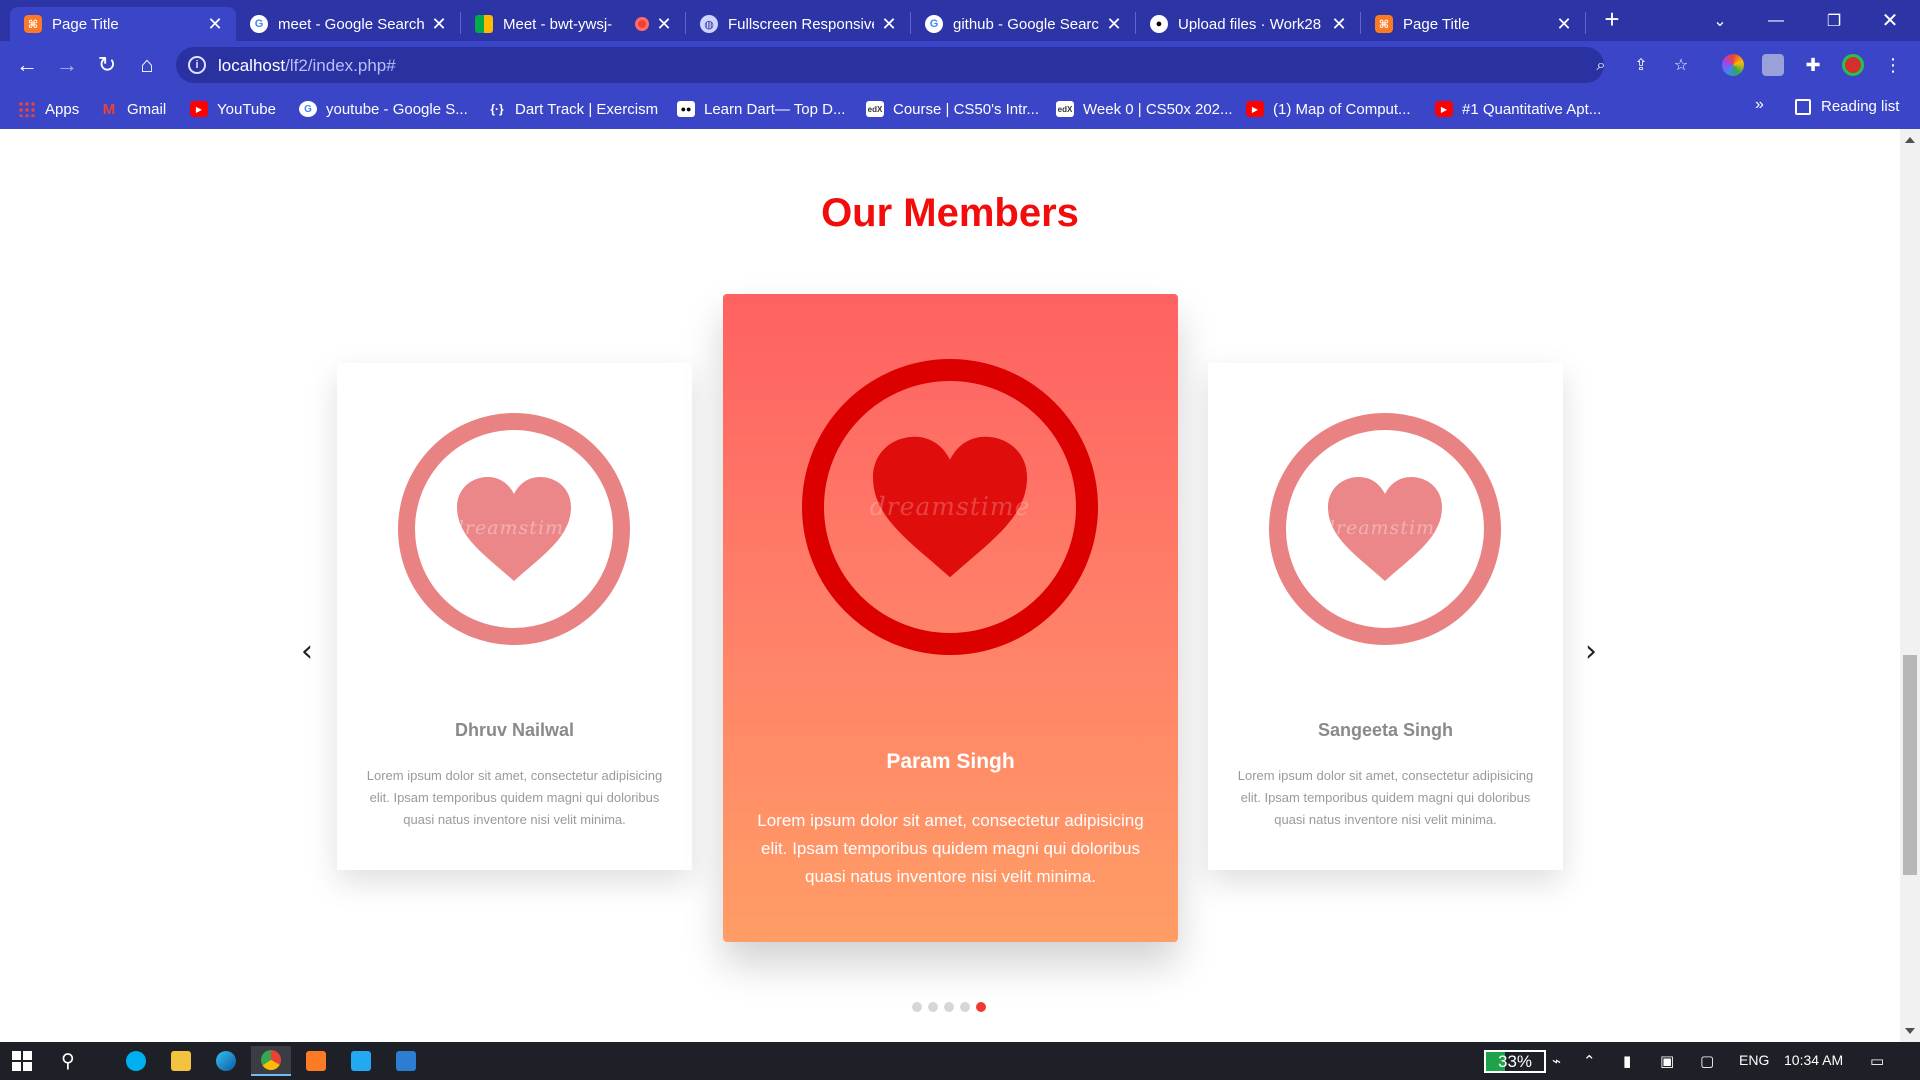 Image resolution: width=1920 pixels, height=1080 pixels. I want to click on tab-fullscreen-responsive: ◍ Fullscreen Responsive ✕, so click(798, 24).